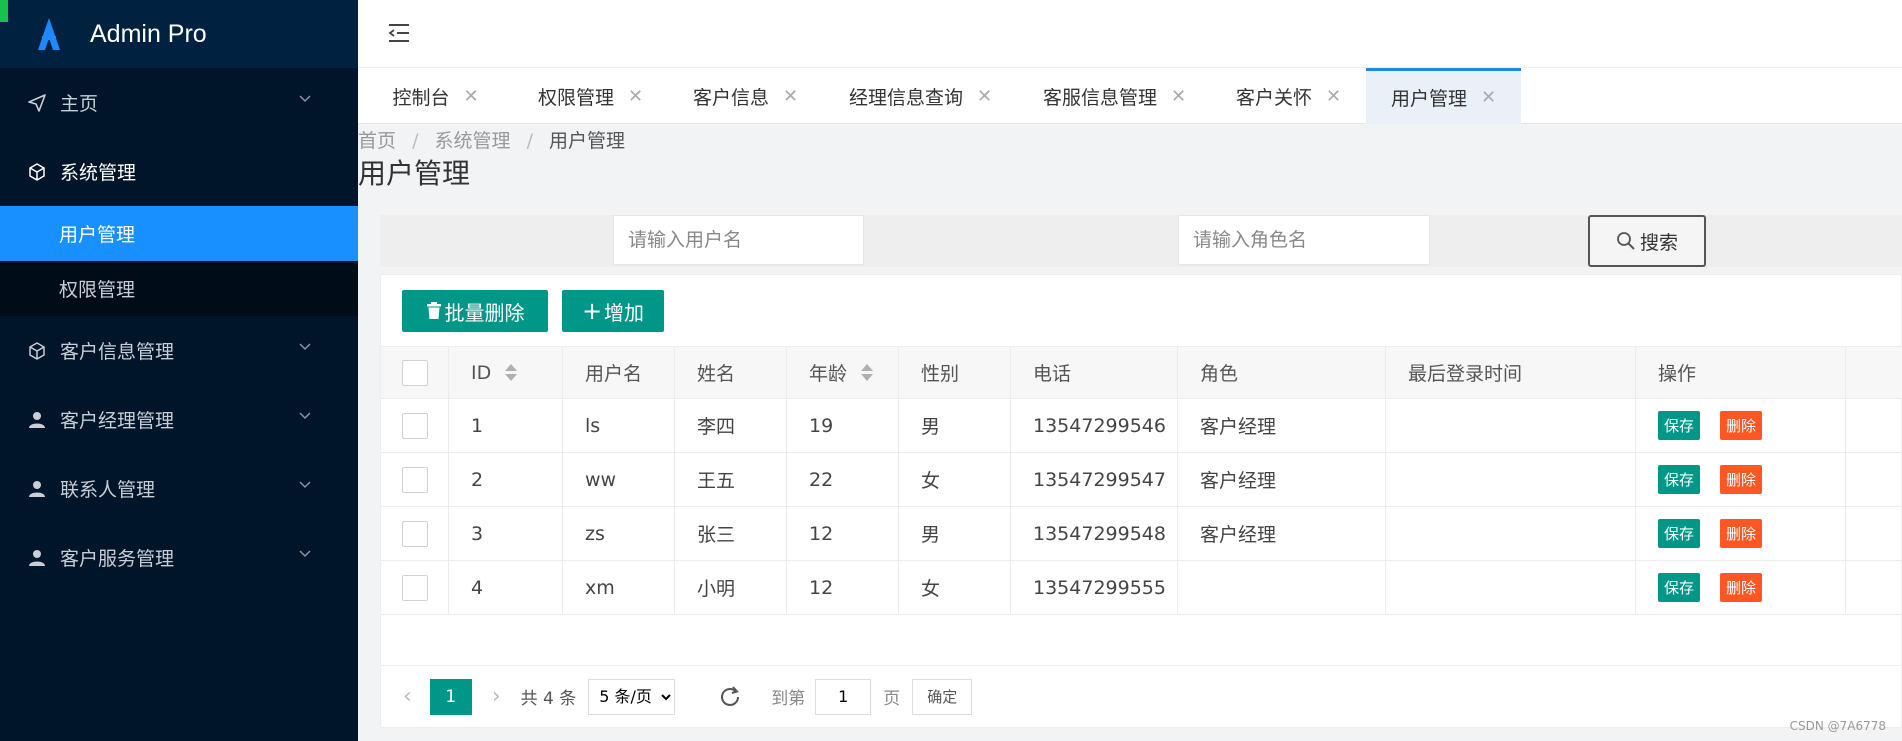  I want to click on column-header-name: 姓名, so click(731, 372).